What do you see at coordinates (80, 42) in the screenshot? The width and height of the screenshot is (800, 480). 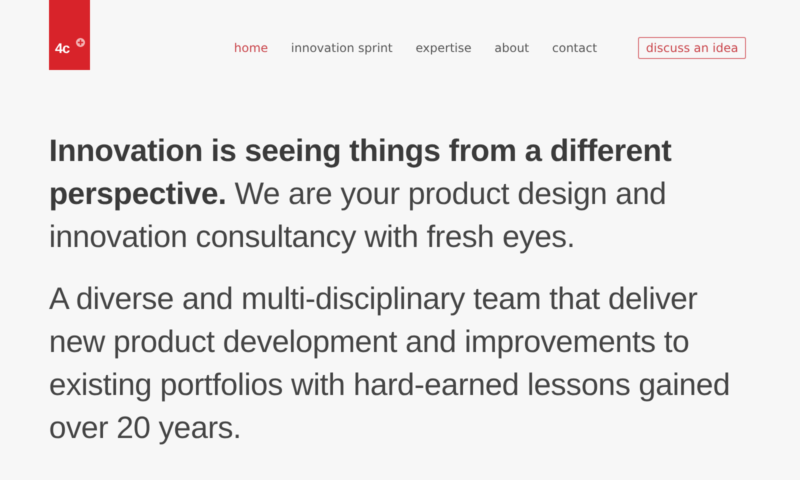 I see `plus-circle-icon` at bounding box center [80, 42].